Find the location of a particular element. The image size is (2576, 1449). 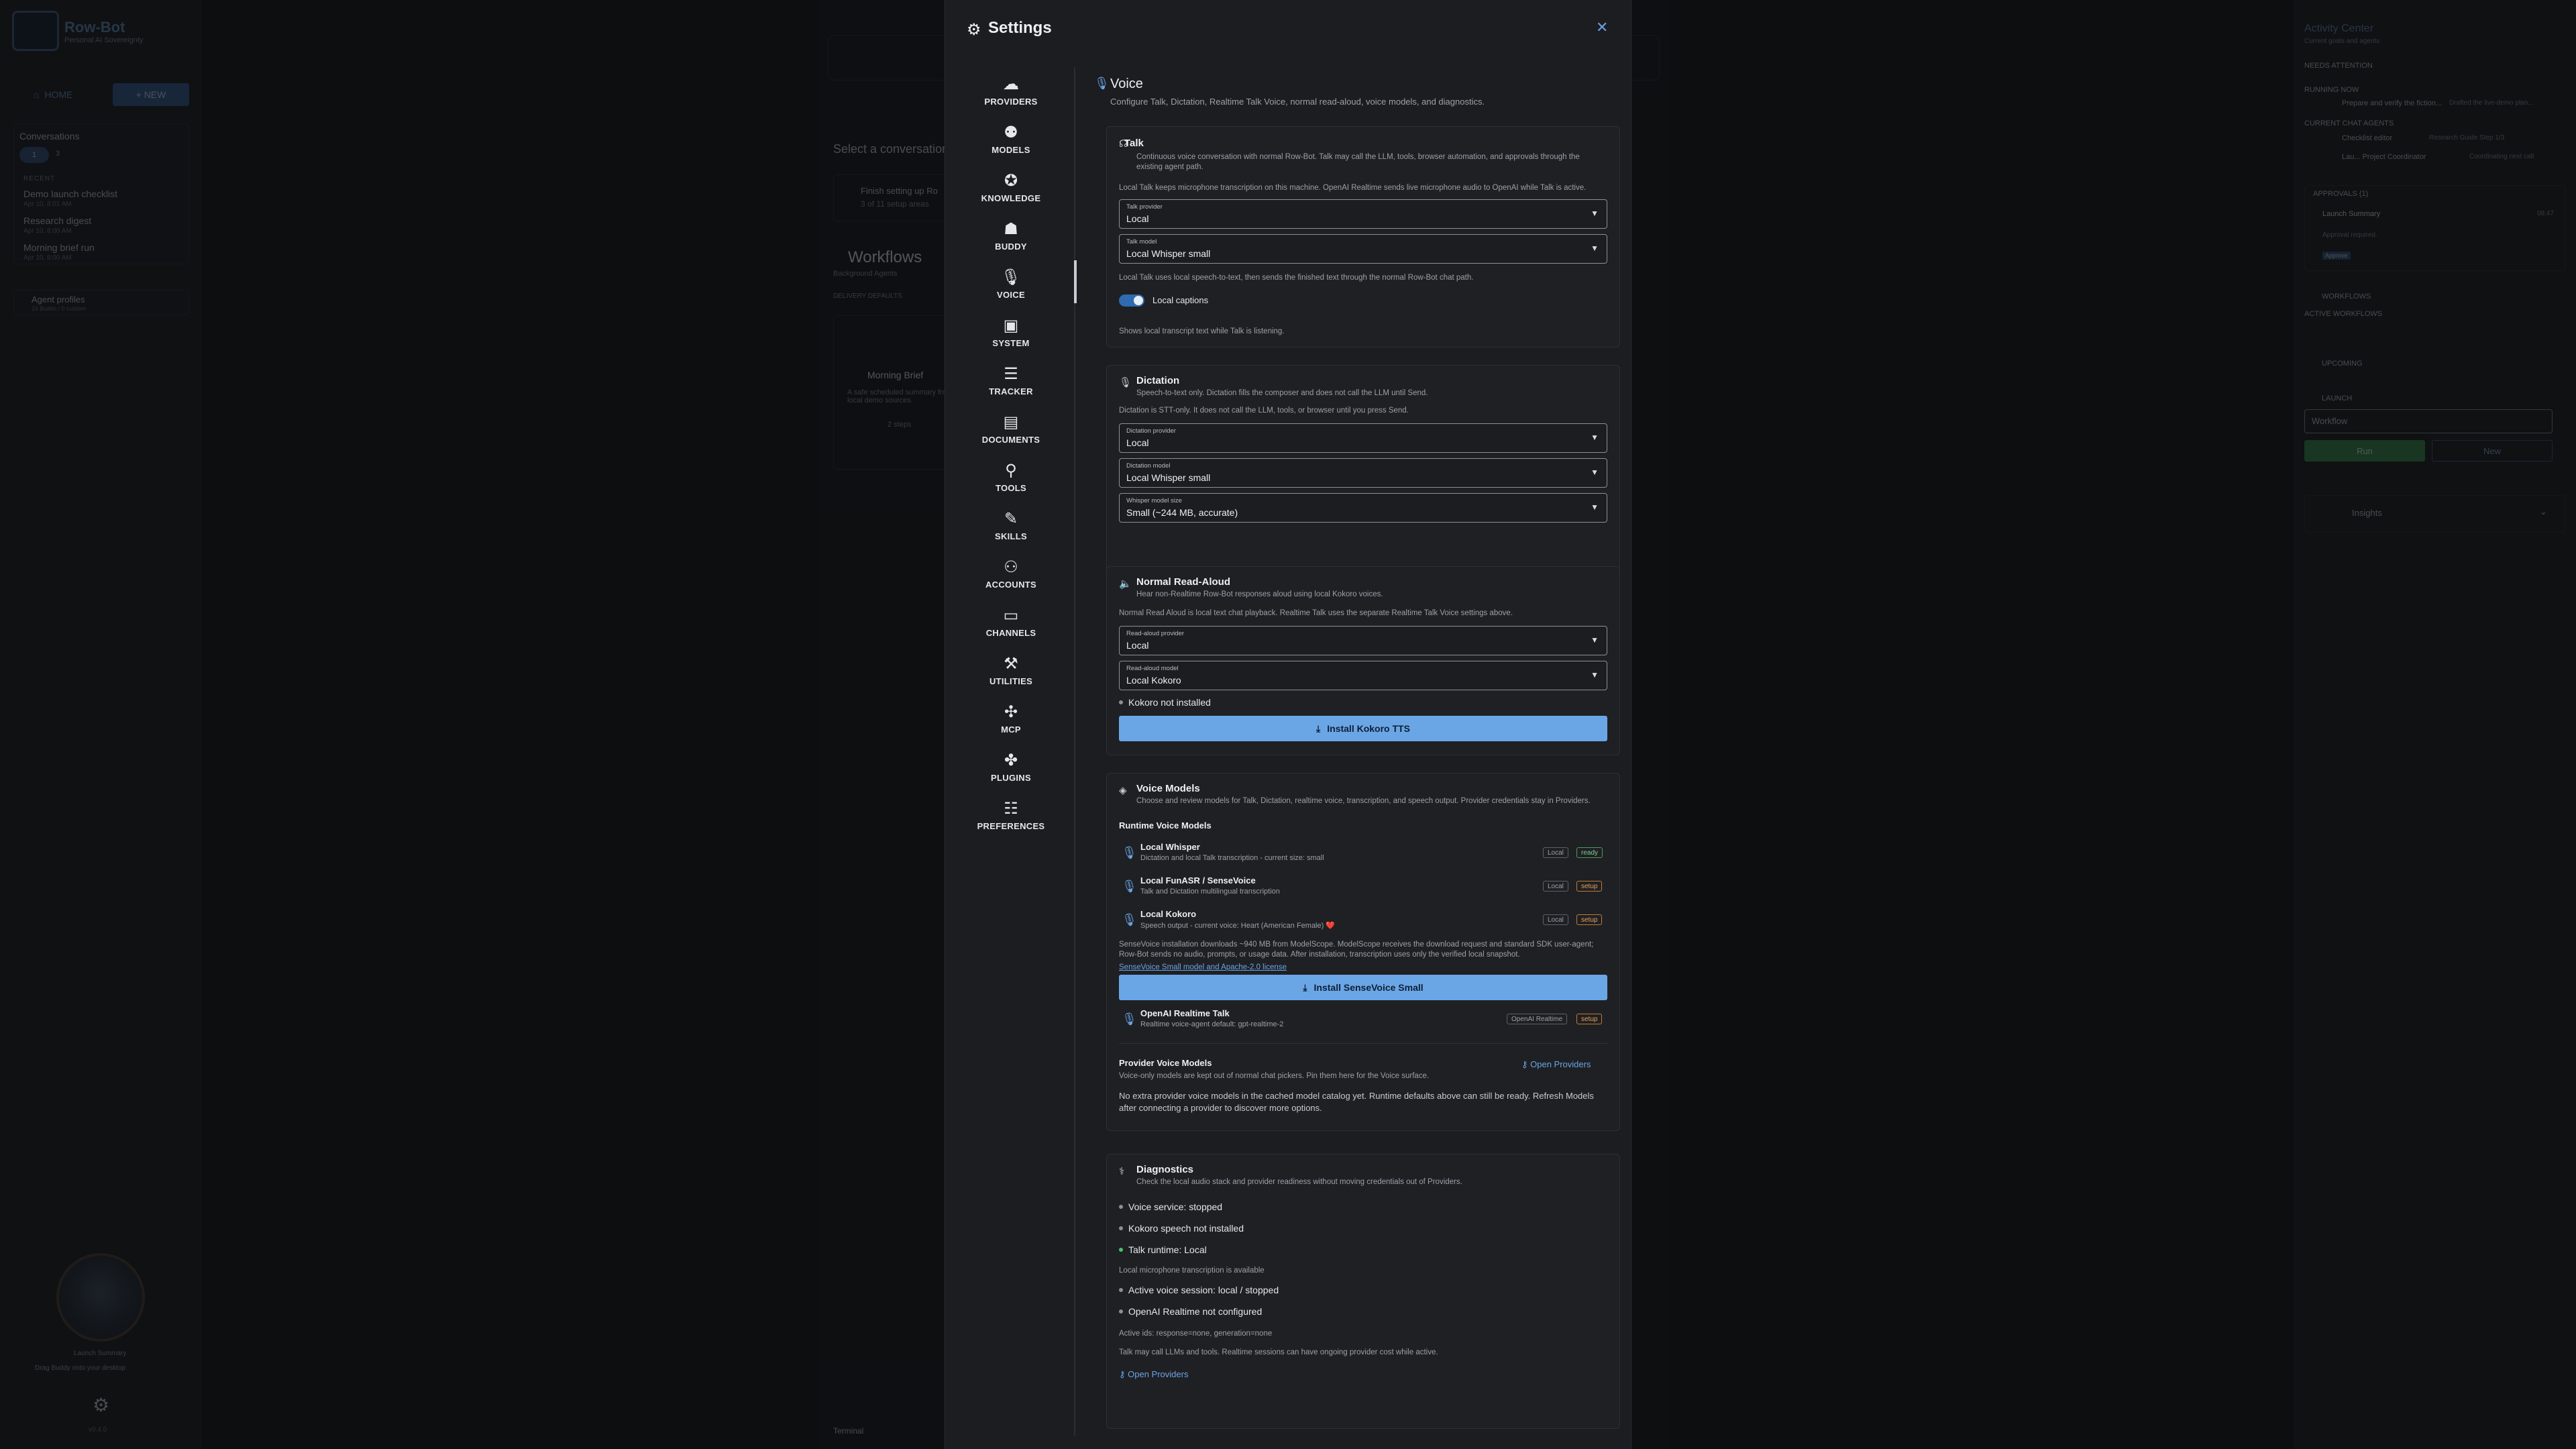

nav-voice: 🎙 VOICE is located at coordinates (1011, 284).